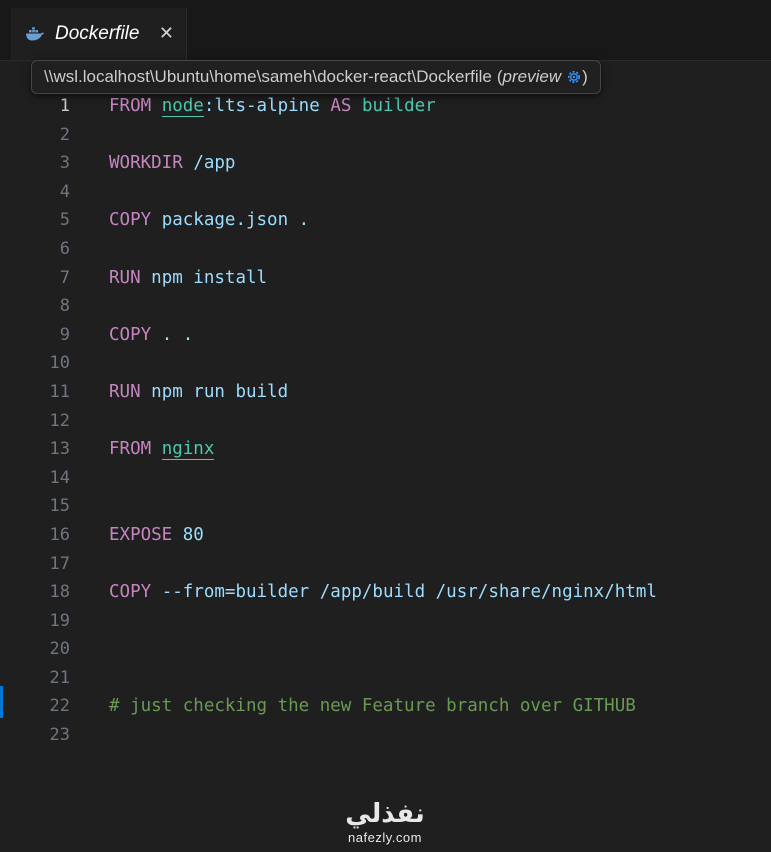 Image resolution: width=771 pixels, height=852 pixels. What do you see at coordinates (385, 278) in the screenshot?
I see `code-line: 7 RUN npm install` at bounding box center [385, 278].